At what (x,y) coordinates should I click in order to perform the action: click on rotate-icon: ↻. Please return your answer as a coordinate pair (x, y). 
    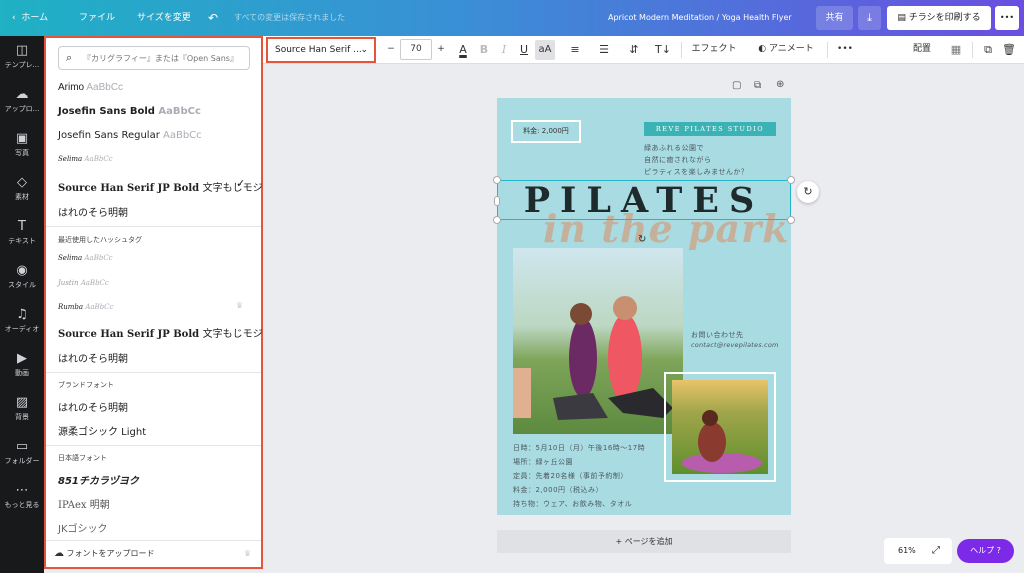
    Looking at the image, I should click on (642, 239).